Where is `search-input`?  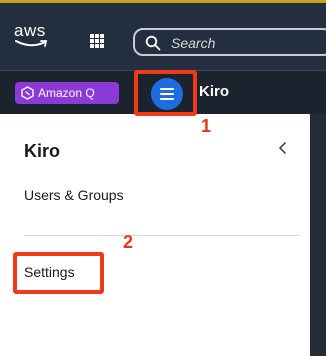
search-input is located at coordinates (246, 43).